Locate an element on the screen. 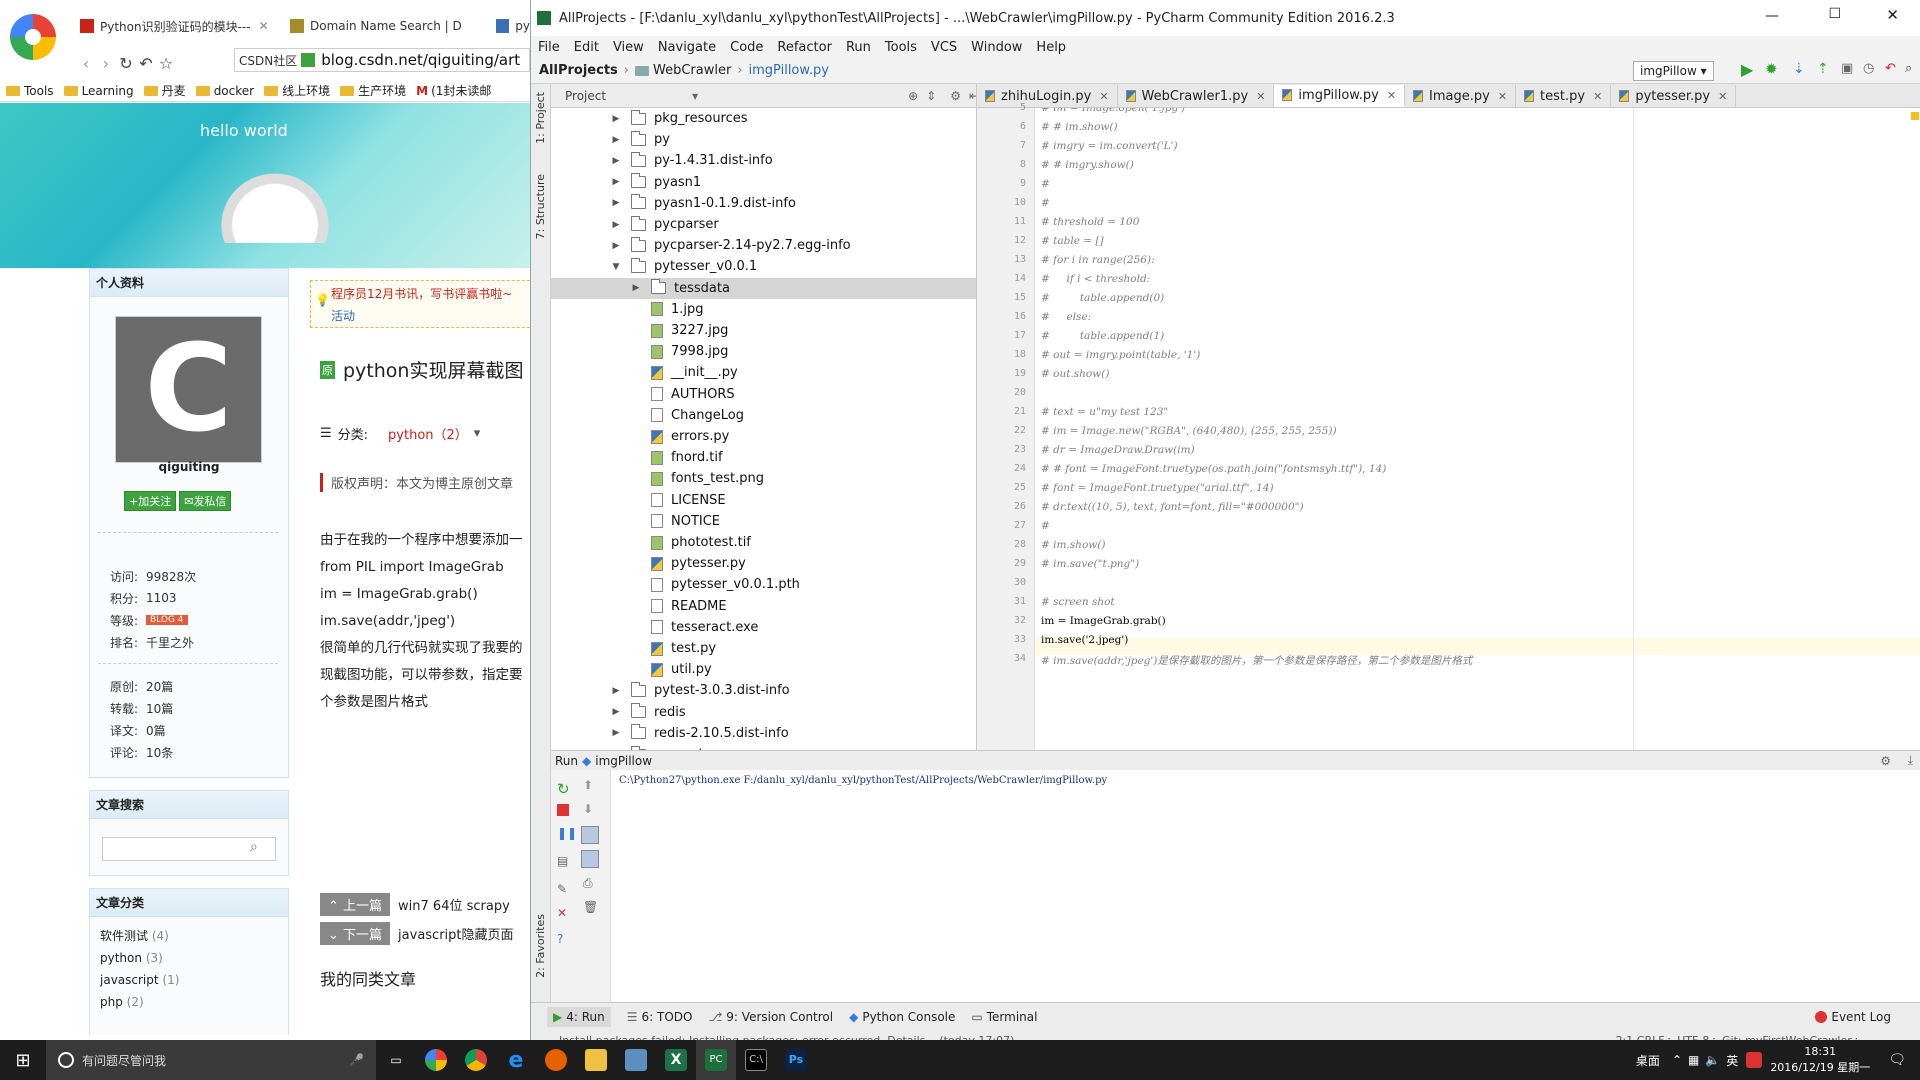 Image resolution: width=1920 pixels, height=1080 pixels. debug-icon: ✹ is located at coordinates (1771, 69).